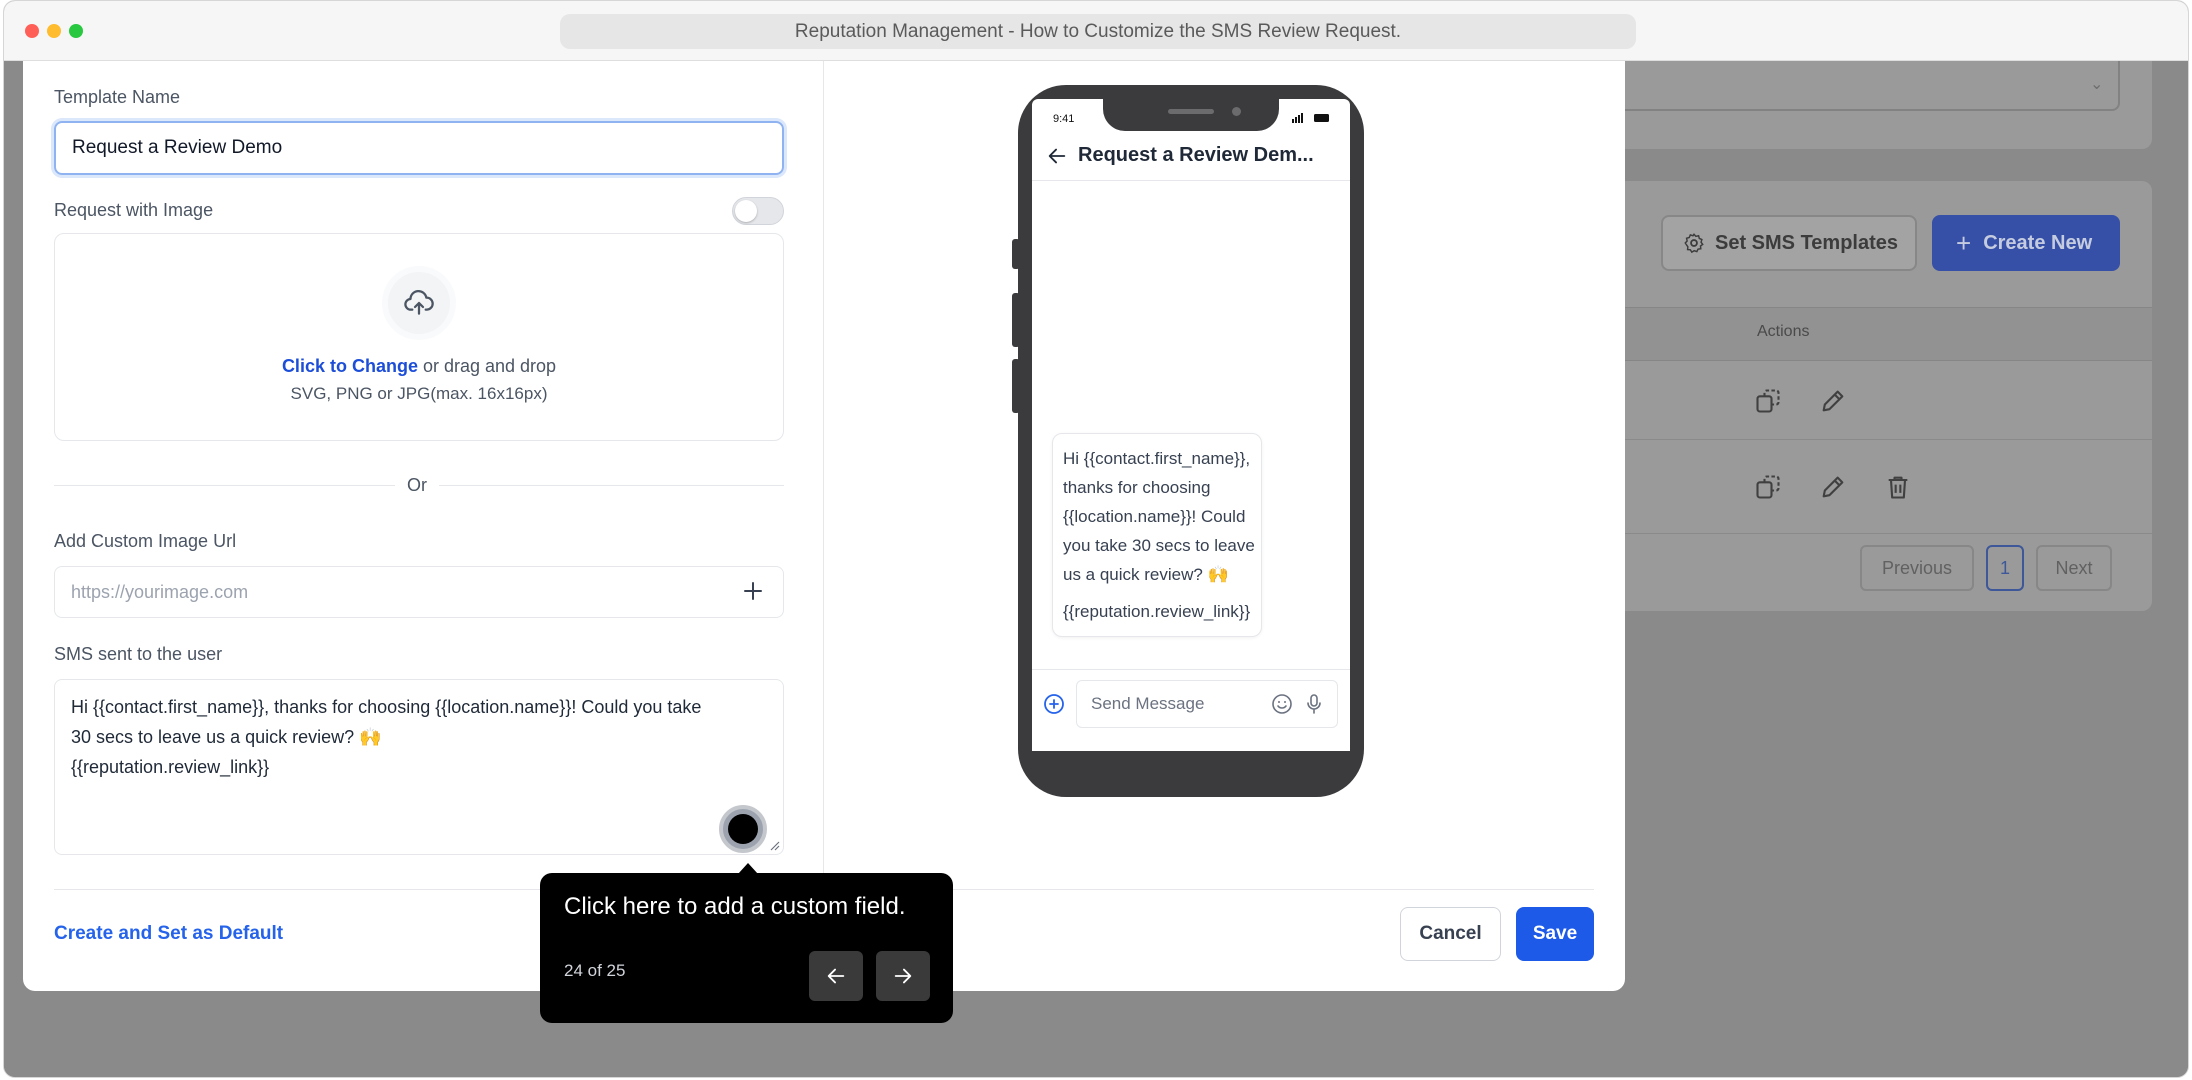 This screenshot has height=1080, width=2192. I want to click on guide-next-button, so click(903, 976).